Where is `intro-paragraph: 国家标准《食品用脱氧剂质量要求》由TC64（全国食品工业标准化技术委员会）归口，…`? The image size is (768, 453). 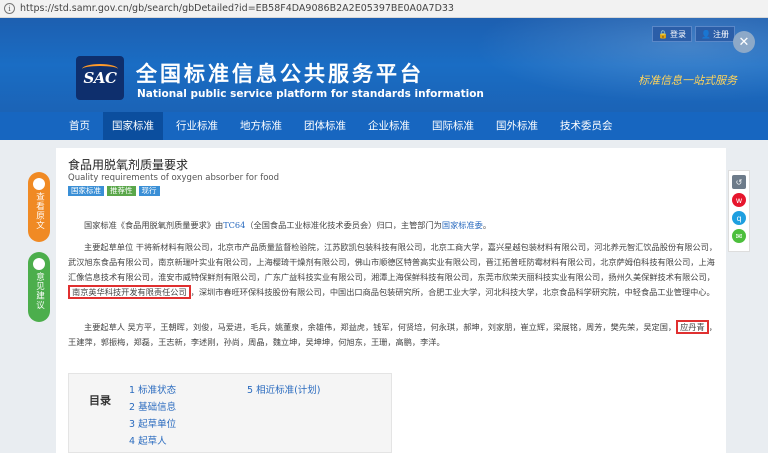 intro-paragraph: 国家标准《食品用脱氧剂质量要求》由TC64（全国食品工业标准化技术委员会）归口，… is located at coordinates (288, 225).